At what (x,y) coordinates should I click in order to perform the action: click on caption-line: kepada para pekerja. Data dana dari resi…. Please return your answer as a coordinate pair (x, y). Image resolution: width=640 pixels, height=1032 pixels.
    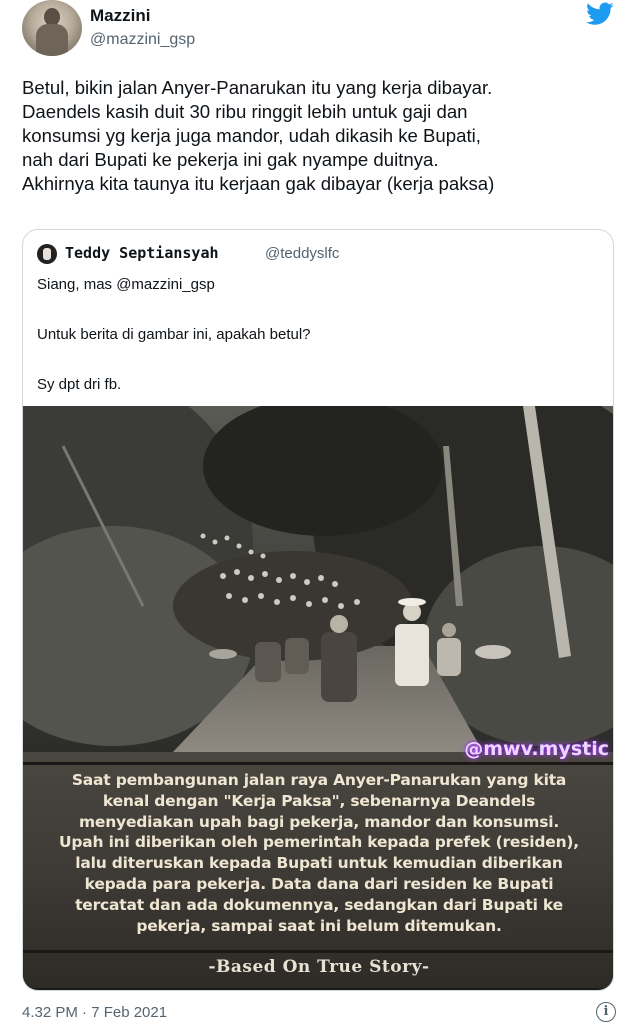
    Looking at the image, I should click on (319, 883).